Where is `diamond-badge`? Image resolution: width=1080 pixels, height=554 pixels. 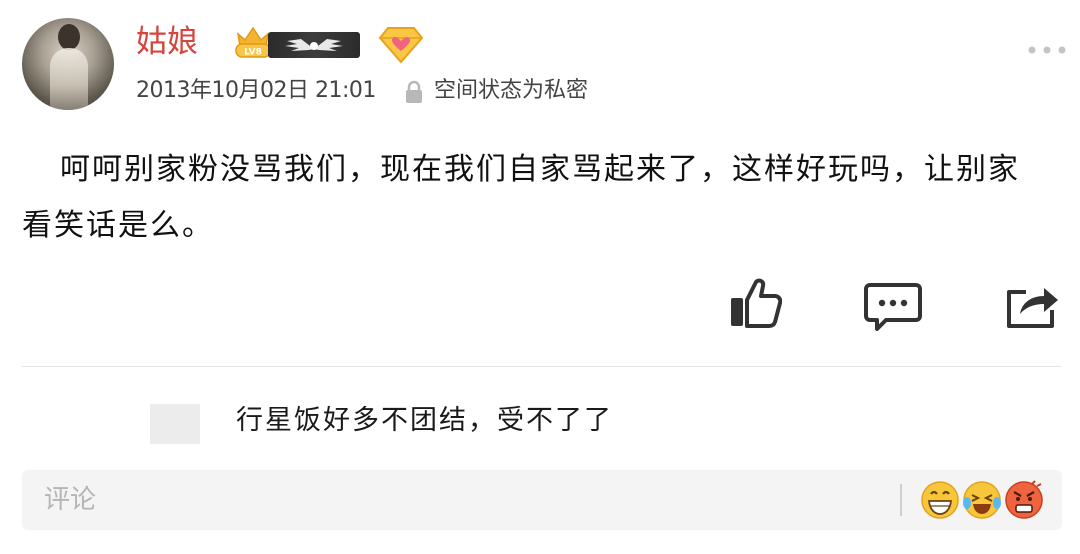
diamond-badge is located at coordinates (401, 44).